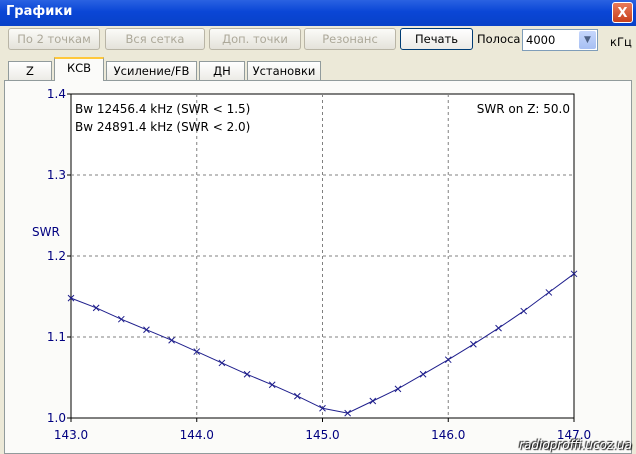 The image size is (636, 454). I want to click on x-tick-label: 146.0, so click(448, 435).